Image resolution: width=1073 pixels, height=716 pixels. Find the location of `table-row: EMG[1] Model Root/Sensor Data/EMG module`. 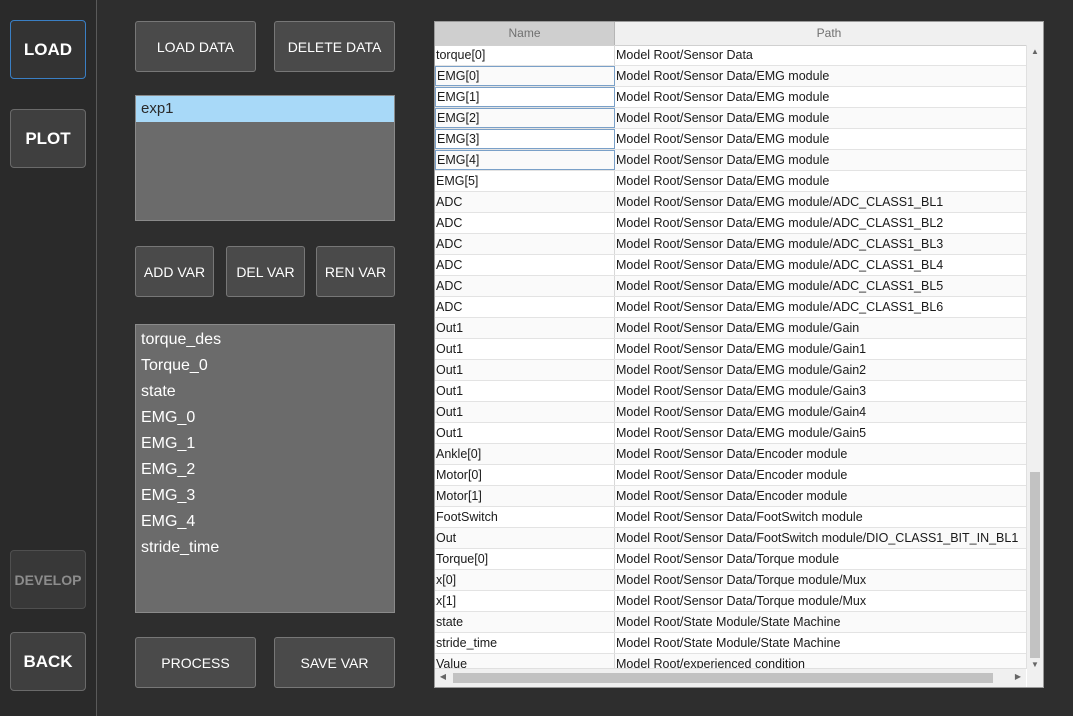

table-row: EMG[1] Model Root/Sensor Data/EMG module is located at coordinates (730, 97).